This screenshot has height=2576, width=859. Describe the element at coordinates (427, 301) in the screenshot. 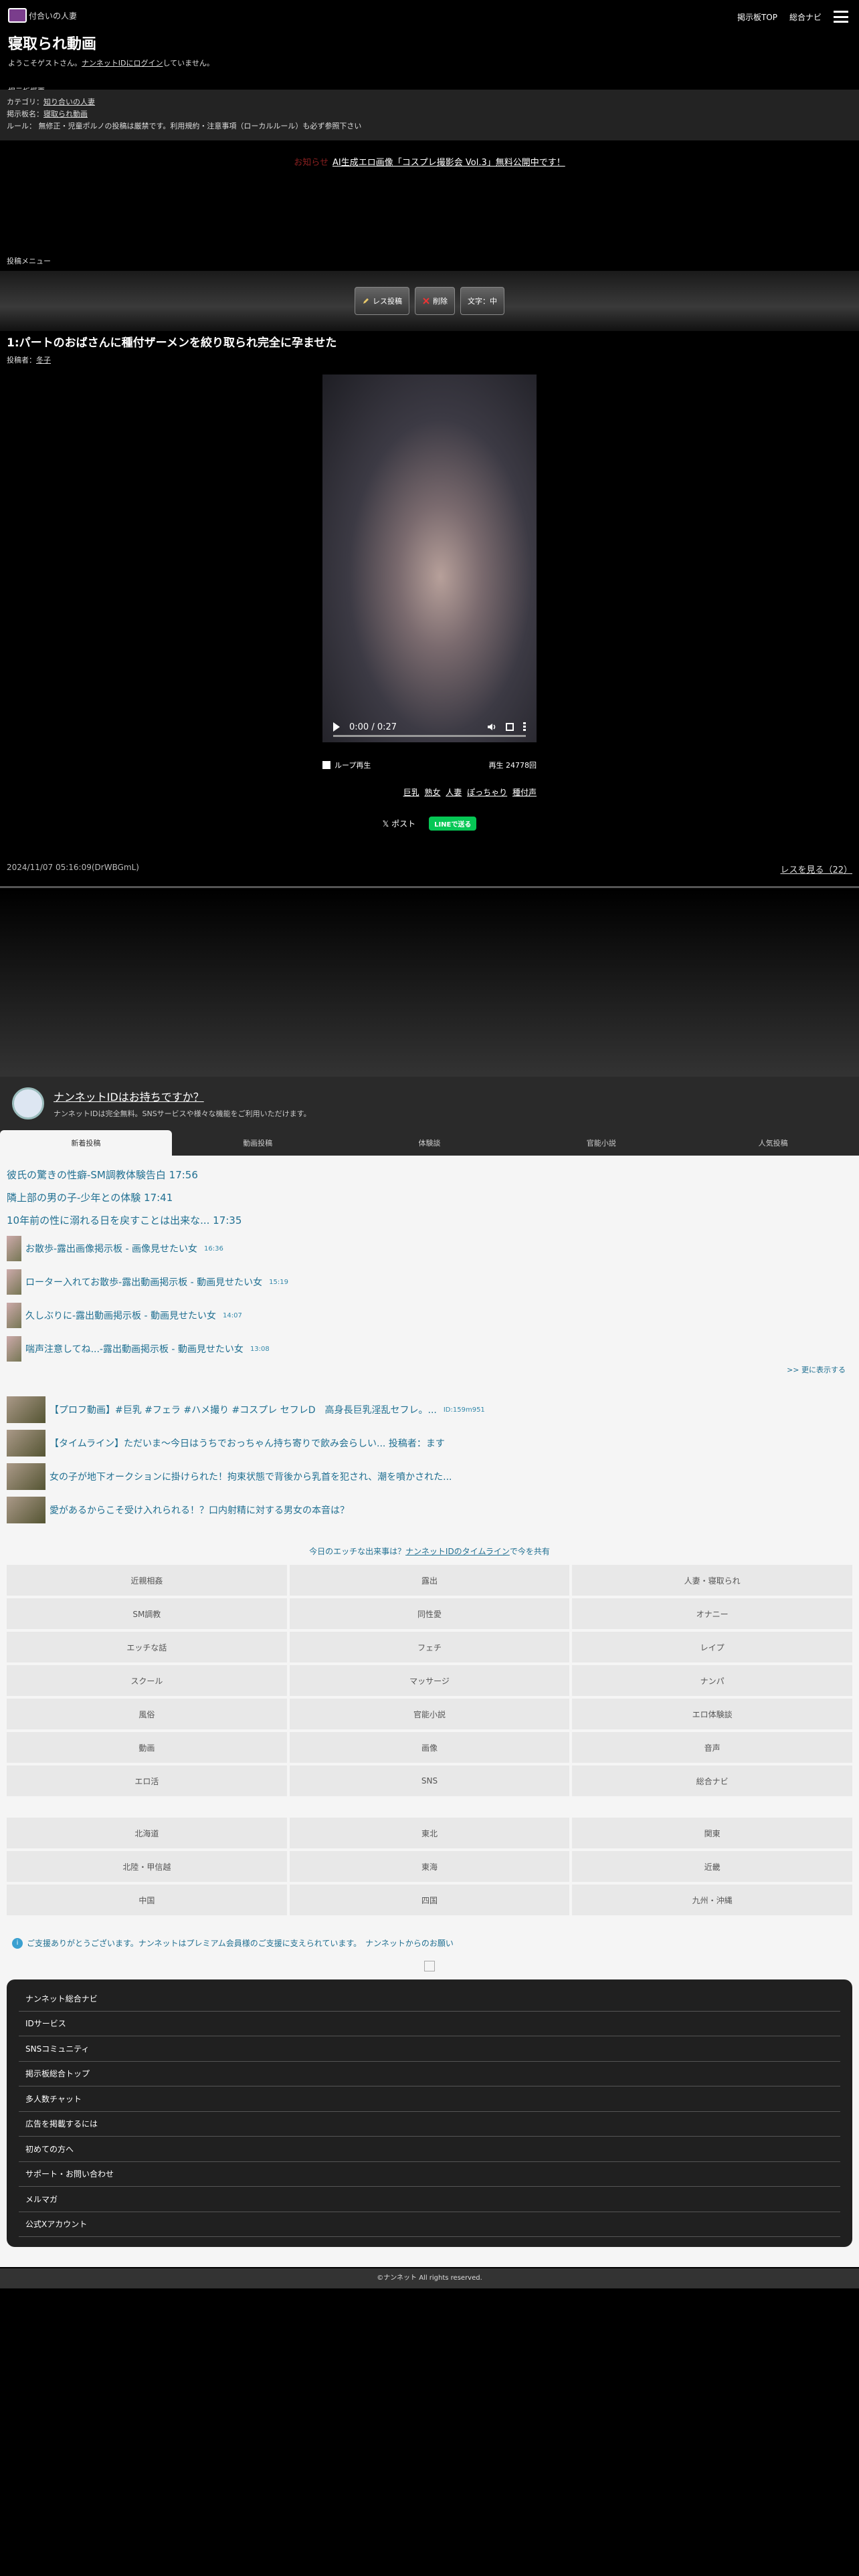

I see `delete-icon` at that location.